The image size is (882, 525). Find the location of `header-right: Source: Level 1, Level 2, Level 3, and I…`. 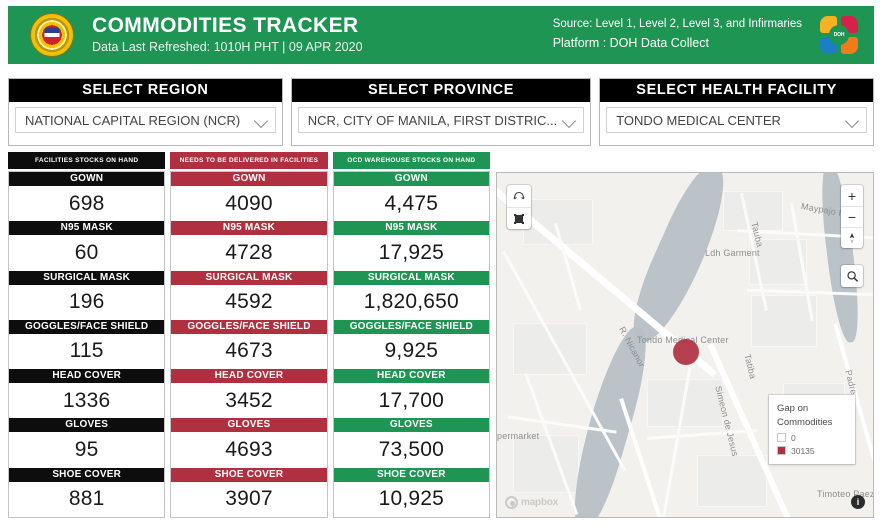

header-right: Source: Level 1, Level 2, Level 3, and I… is located at coordinates (713, 35).